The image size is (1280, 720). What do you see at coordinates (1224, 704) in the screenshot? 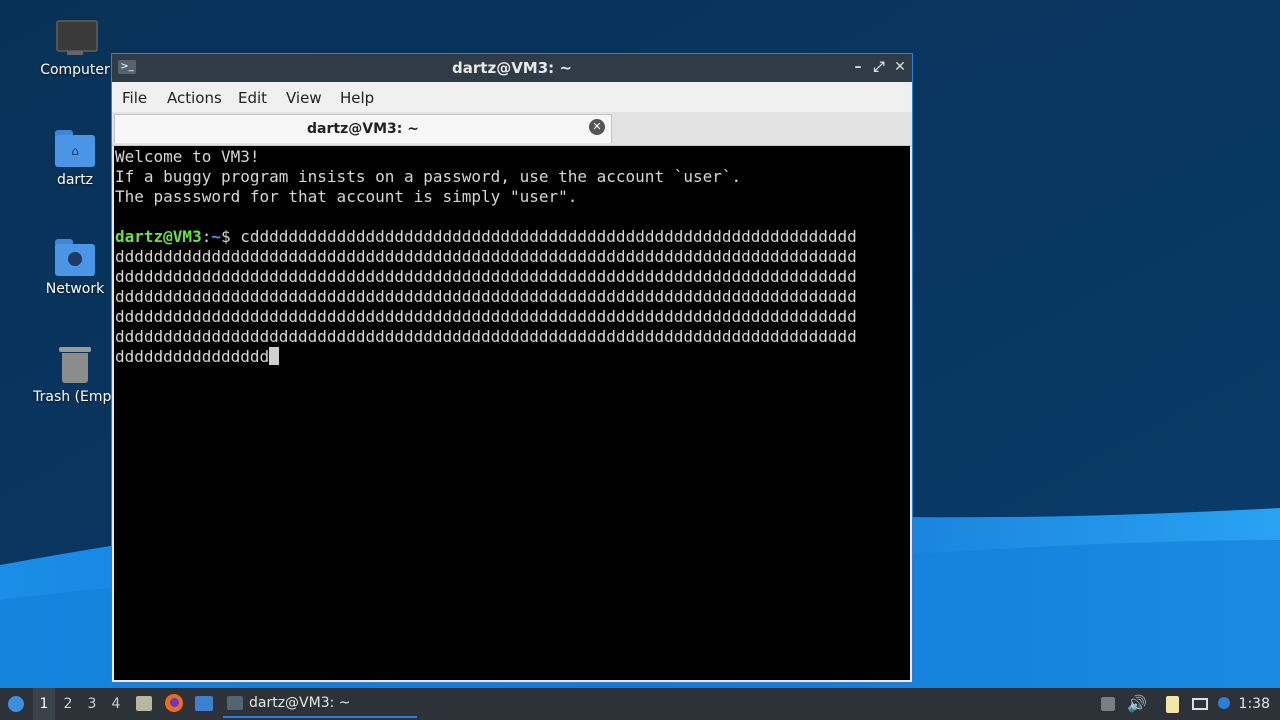
I see `notification-icon` at bounding box center [1224, 704].